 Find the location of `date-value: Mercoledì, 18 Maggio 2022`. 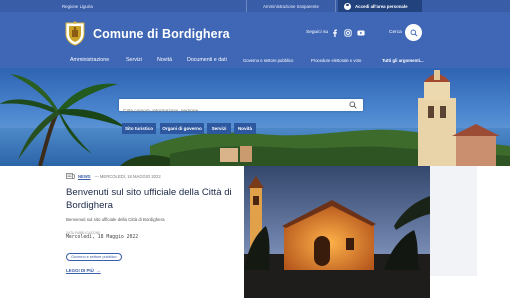

date-value: Mercoledì, 18 Maggio 2022 is located at coordinates (102, 237).